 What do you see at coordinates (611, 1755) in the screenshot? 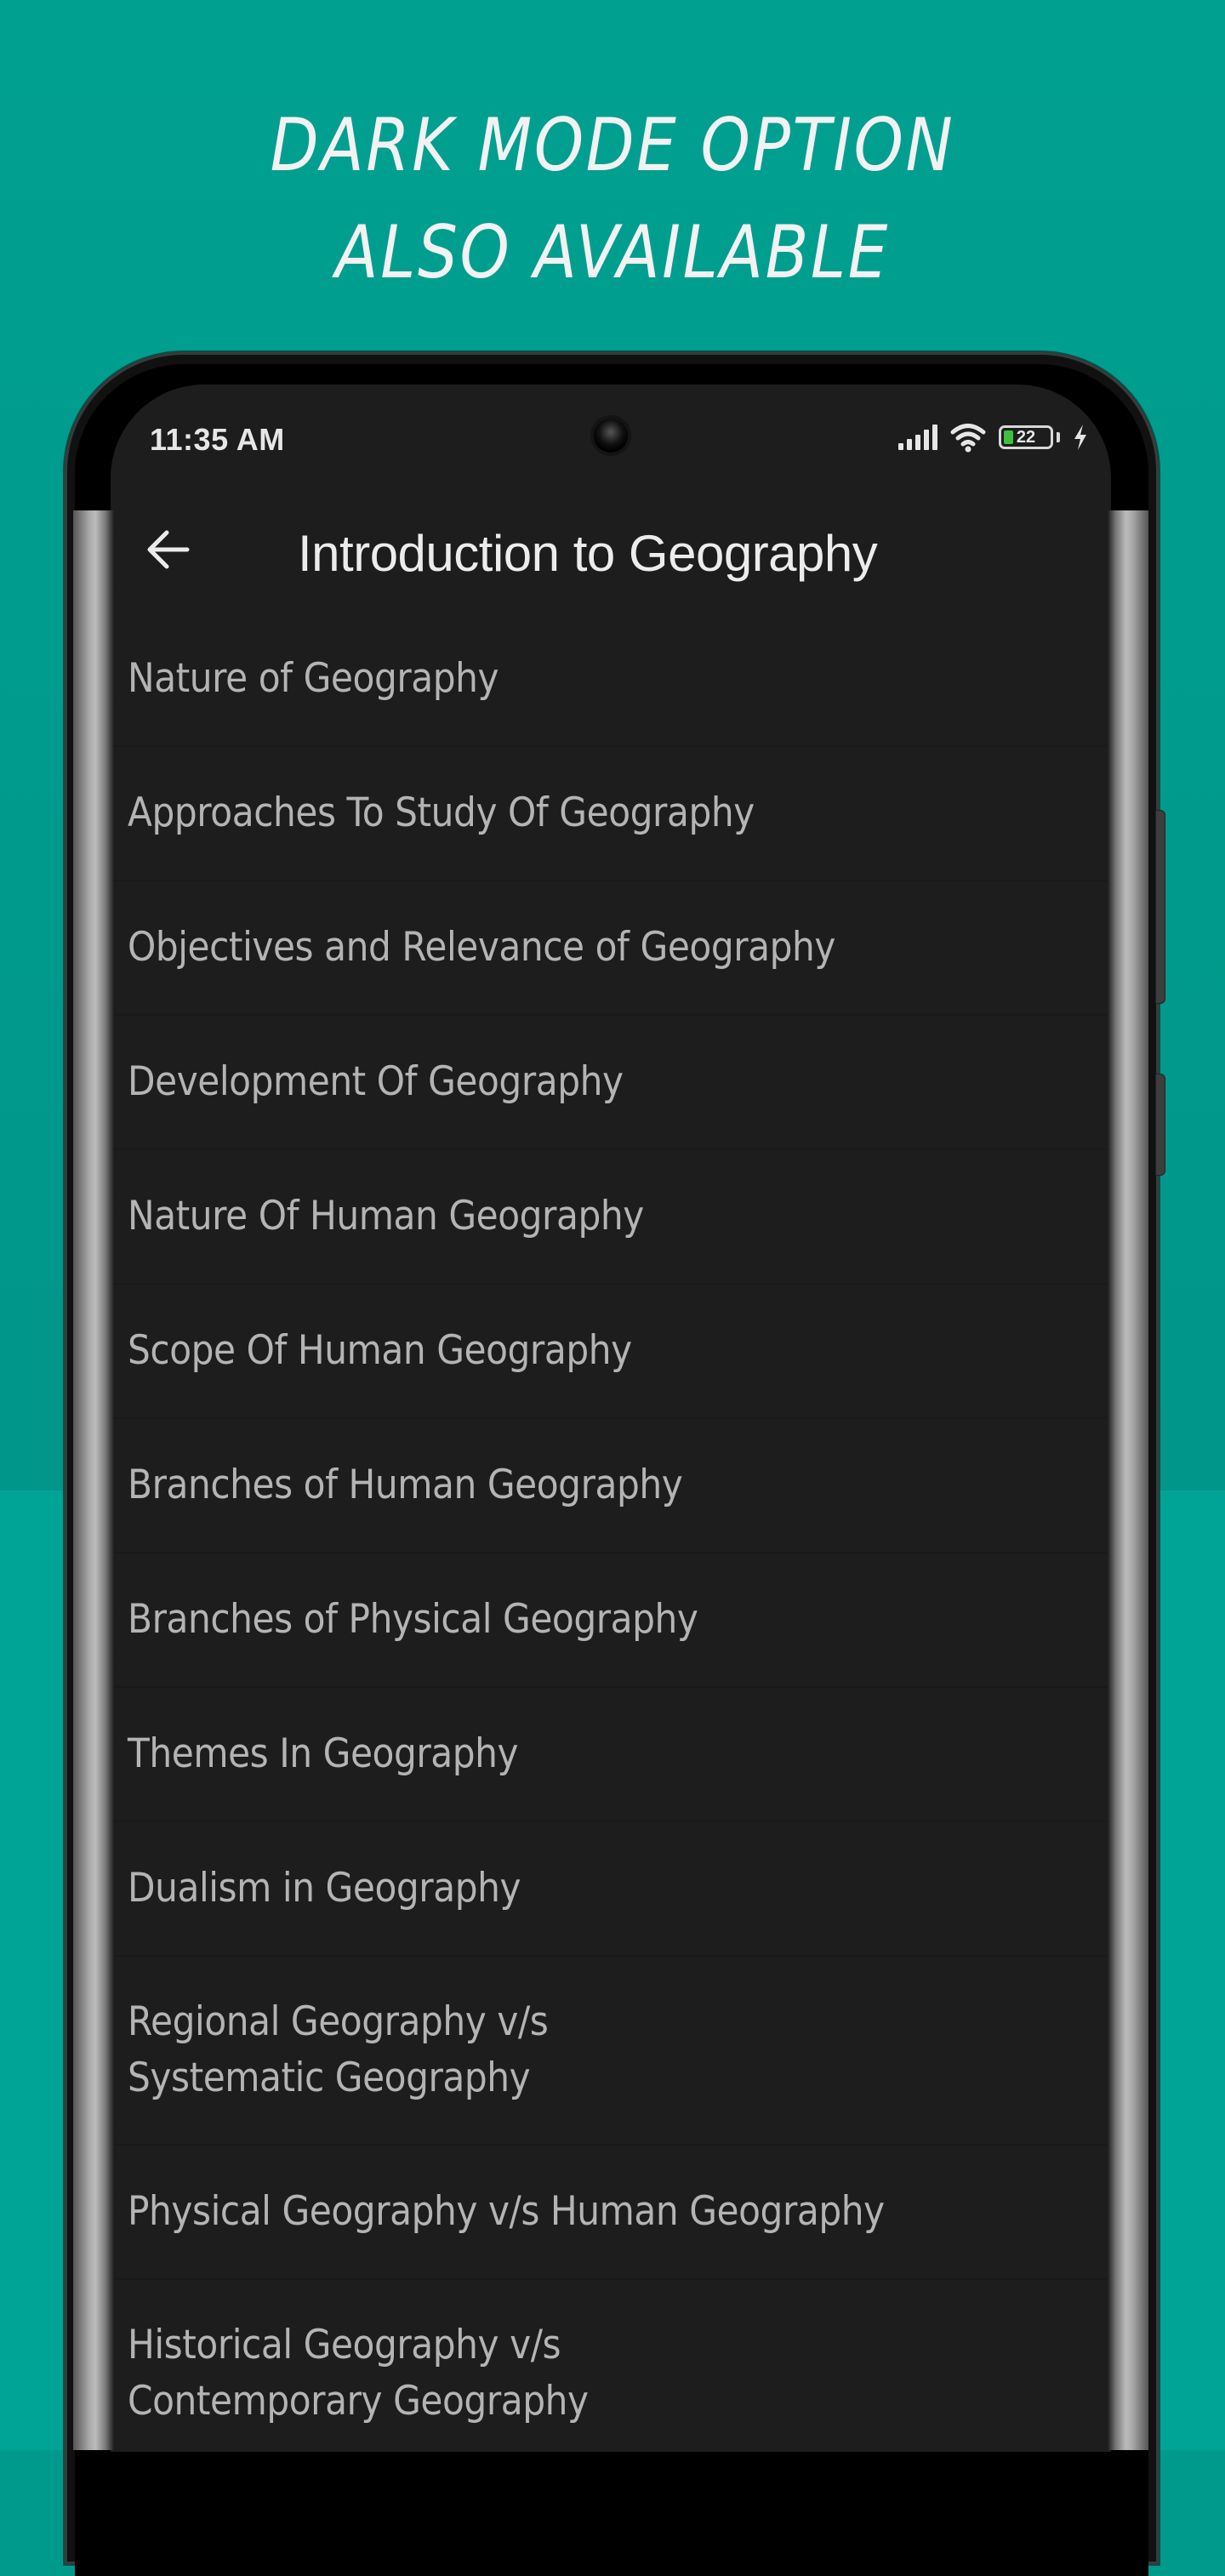
I see `list-item: Themes In Geography` at bounding box center [611, 1755].